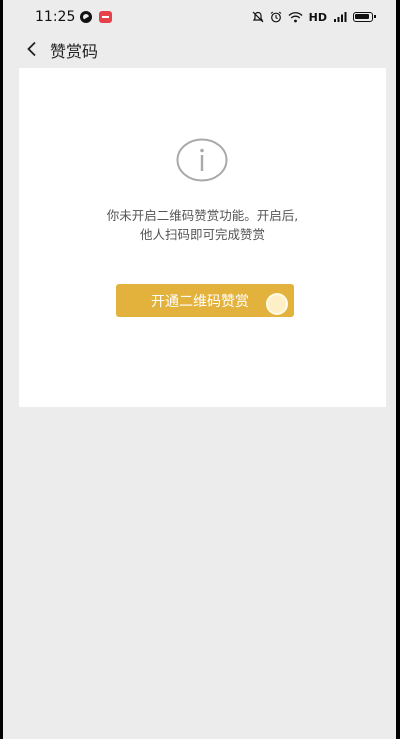 Image resolution: width=400 pixels, height=739 pixels. I want to click on battery-icon, so click(364, 17).